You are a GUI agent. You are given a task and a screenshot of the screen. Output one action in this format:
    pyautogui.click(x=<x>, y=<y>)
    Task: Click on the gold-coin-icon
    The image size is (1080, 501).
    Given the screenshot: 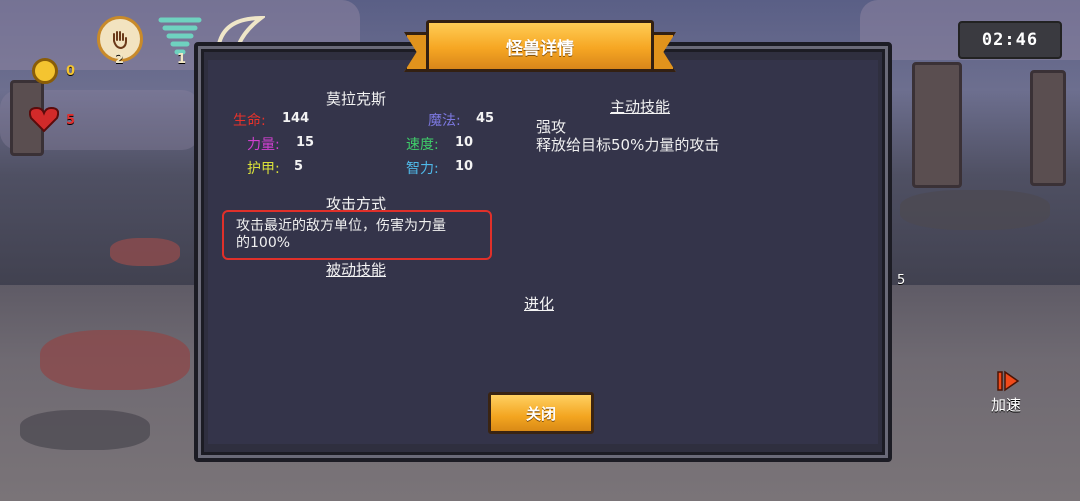 What is the action you would take?
    pyautogui.click(x=45, y=71)
    